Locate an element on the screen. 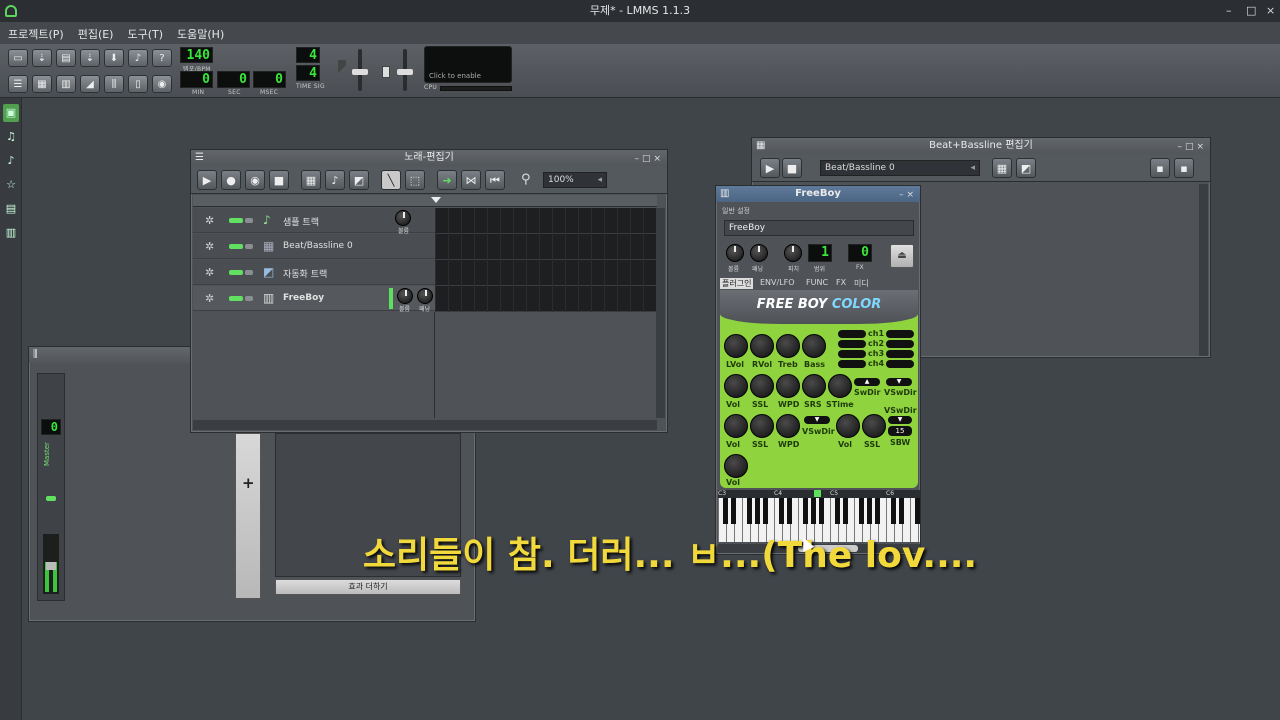  song-editor-horizontal-scrollbar is located at coordinates (425, 425).